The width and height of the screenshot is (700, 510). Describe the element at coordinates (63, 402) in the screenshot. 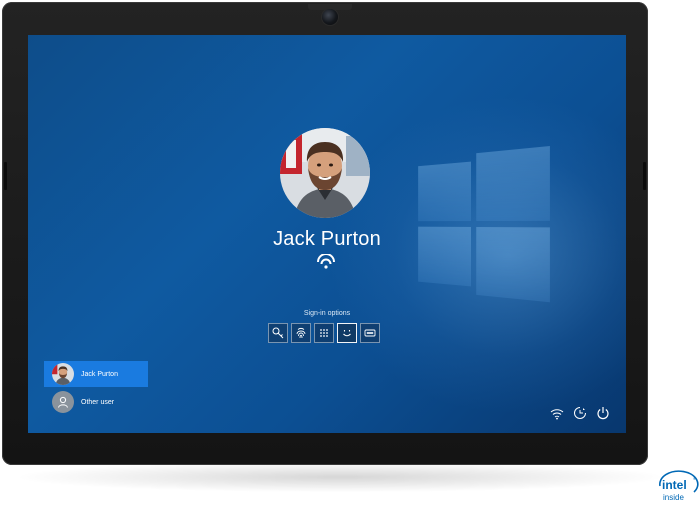

I see `person-icon` at that location.